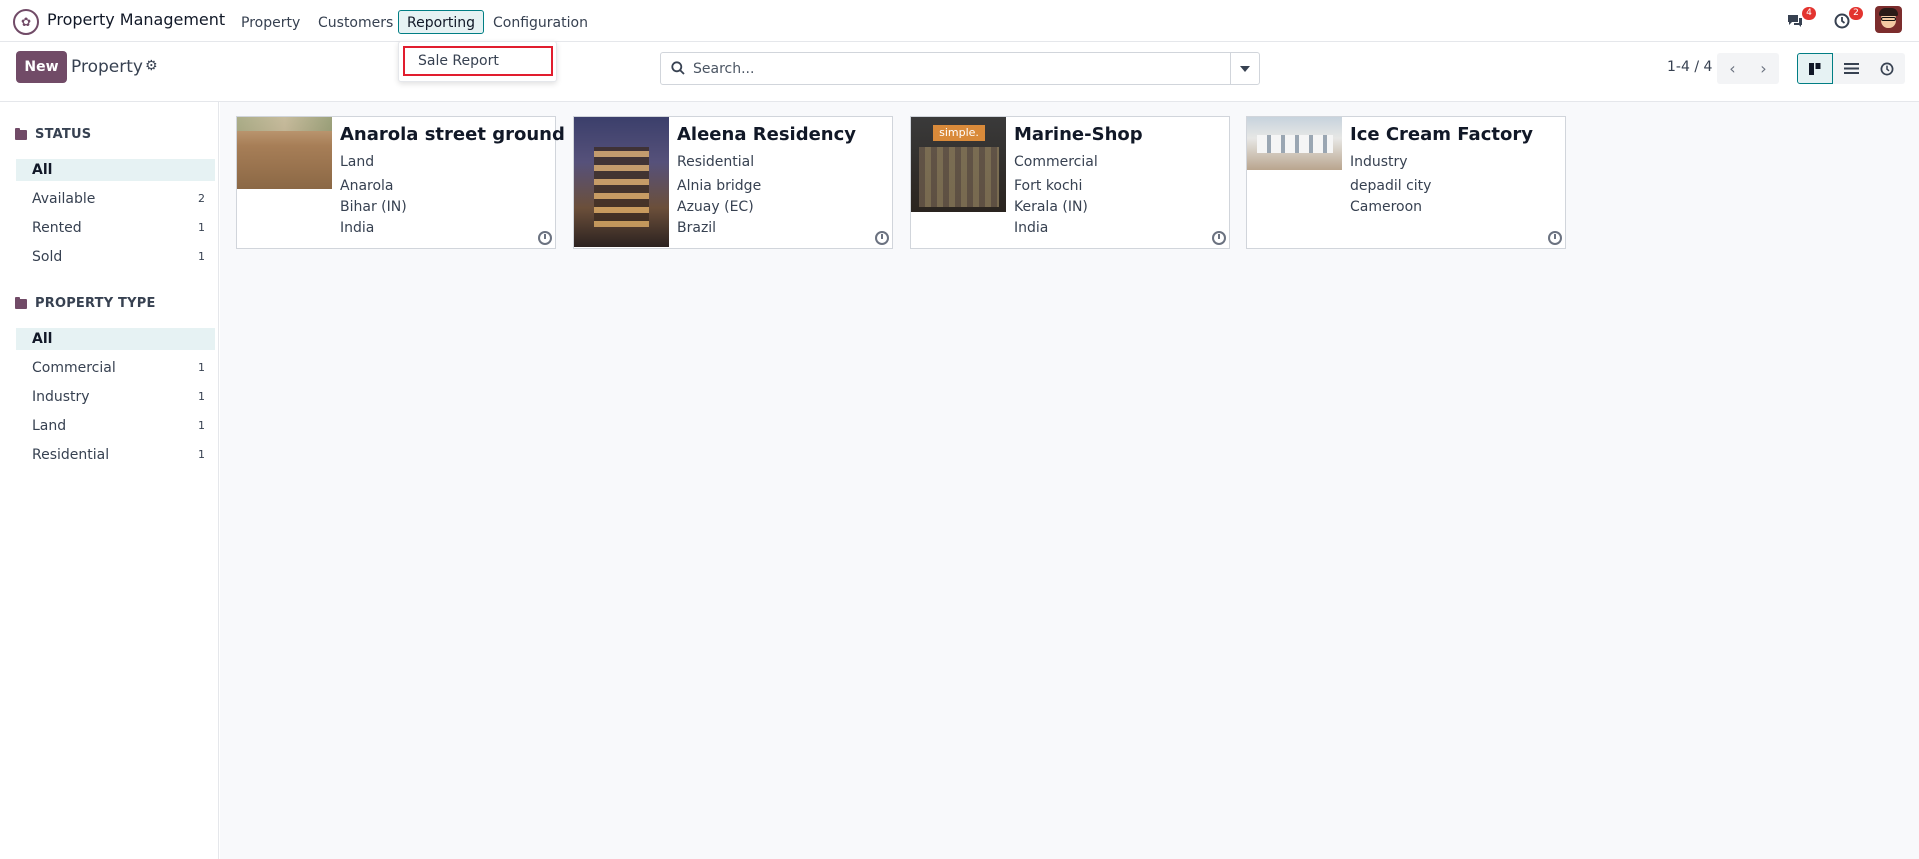 The width and height of the screenshot is (1919, 859). I want to click on reporting-dropdown: Sale Report, so click(477, 61).